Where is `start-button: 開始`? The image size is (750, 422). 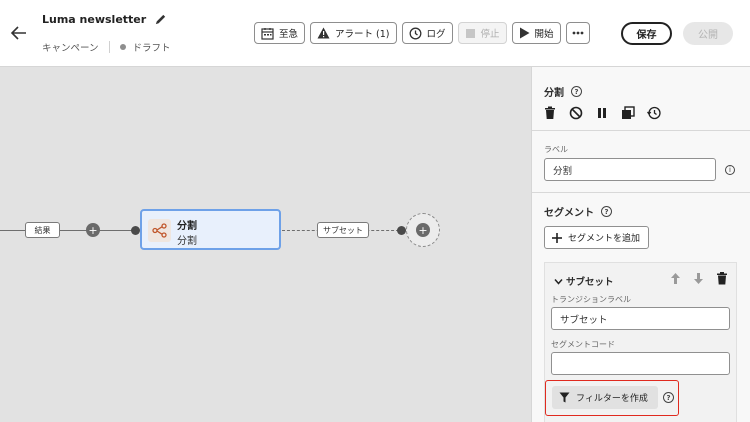
start-button: 開始 is located at coordinates (536, 33).